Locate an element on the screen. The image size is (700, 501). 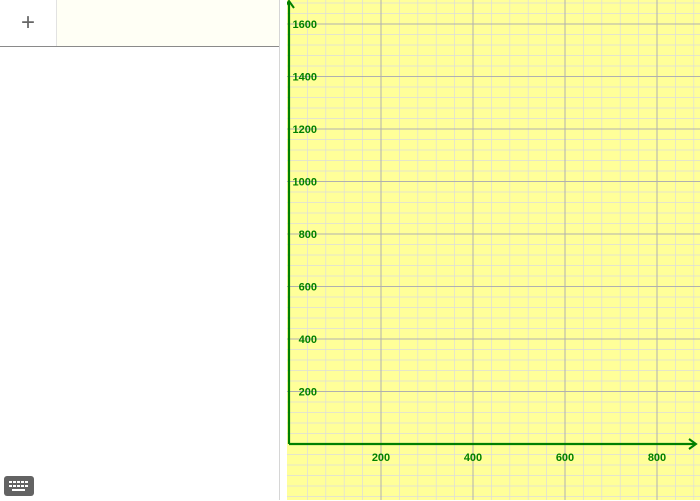
x-tick-label: 400 is located at coordinates (473, 458).